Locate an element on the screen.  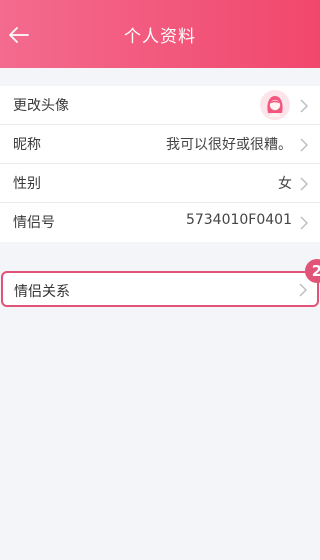
couple-relation-row: 情侣关系 is located at coordinates (160, 289).